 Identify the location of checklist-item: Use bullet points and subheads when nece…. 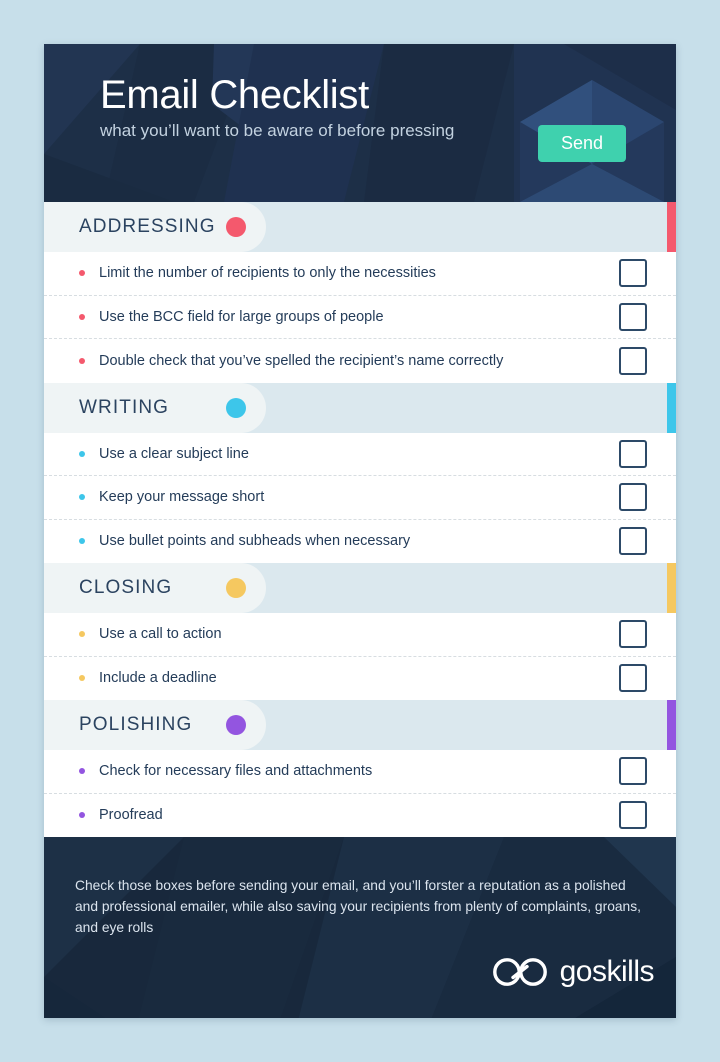
(360, 542).